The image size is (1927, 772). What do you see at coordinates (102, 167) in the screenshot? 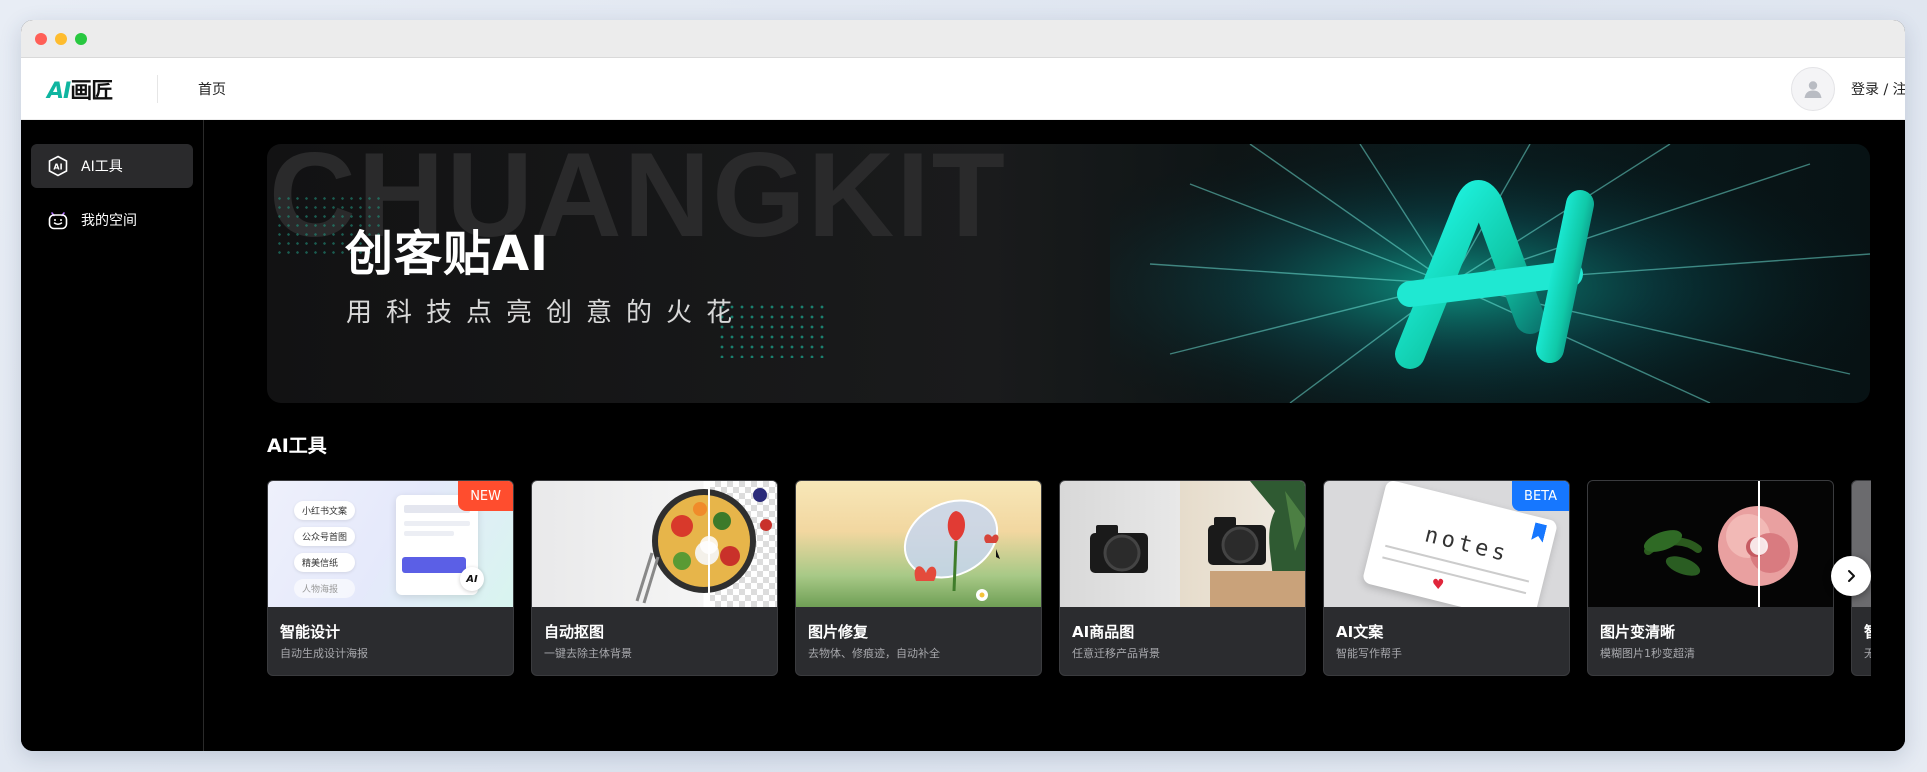
I see `sidebar-item-label: AI工具` at bounding box center [102, 167].